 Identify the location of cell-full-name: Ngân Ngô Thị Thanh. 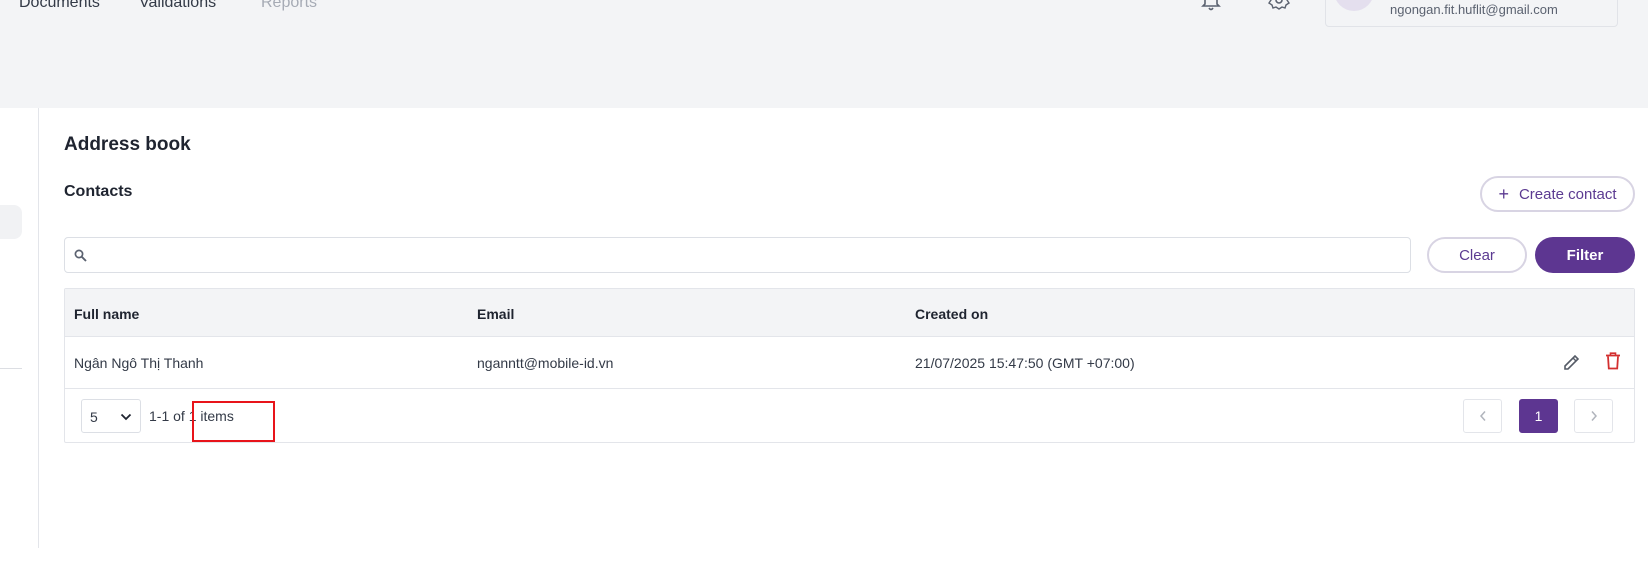
(139, 363).